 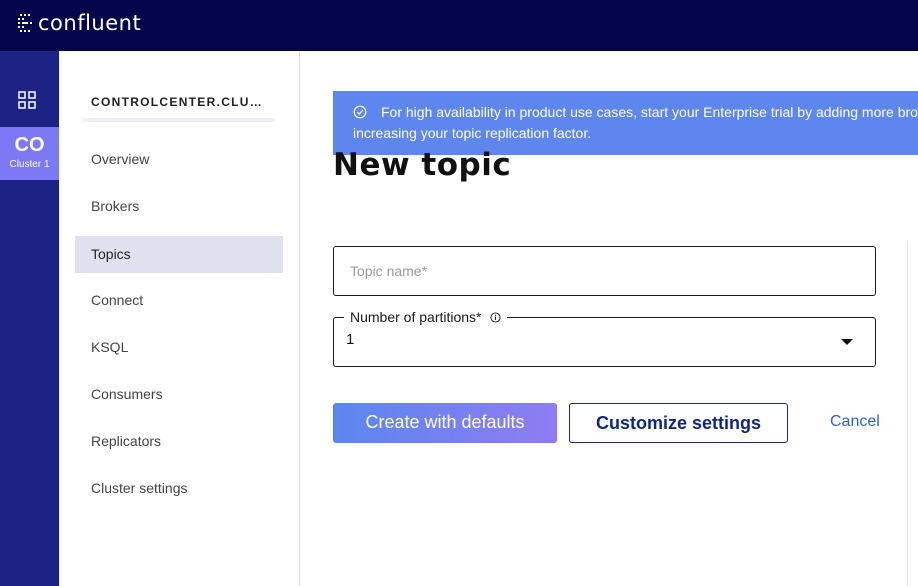 What do you see at coordinates (179, 254) in the screenshot?
I see `sidebar-item-topics: Topics` at bounding box center [179, 254].